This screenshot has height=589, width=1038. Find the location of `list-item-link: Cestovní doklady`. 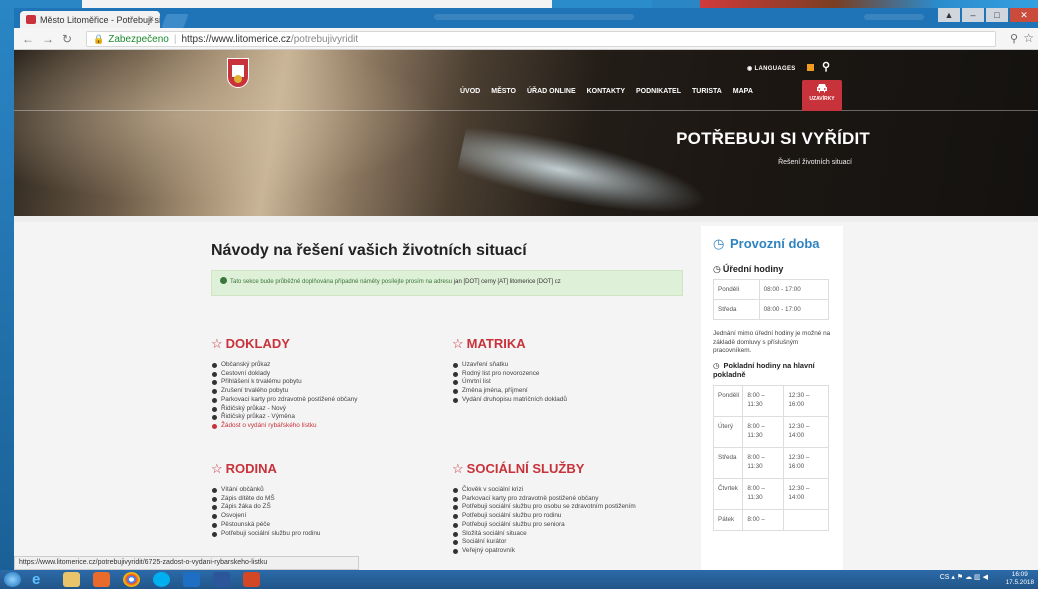

list-item-link: Cestovní doklady is located at coordinates (284, 374).